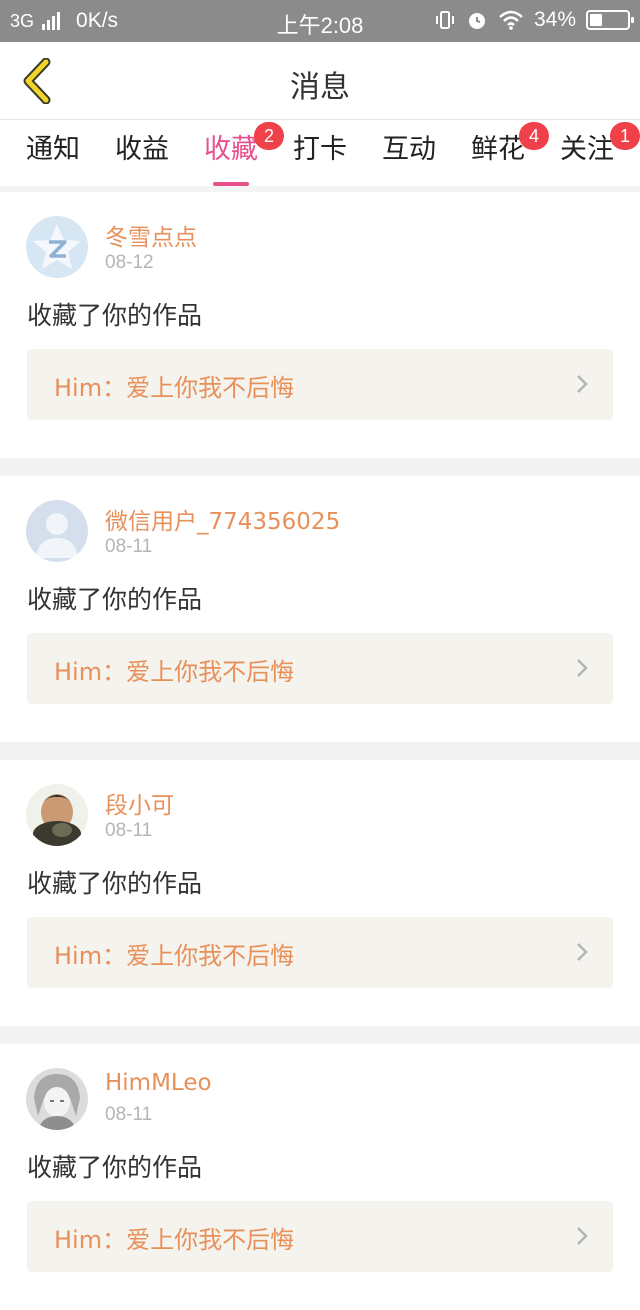 The width and height of the screenshot is (640, 1310). What do you see at coordinates (139, 803) in the screenshot?
I see `username: 段小可` at bounding box center [139, 803].